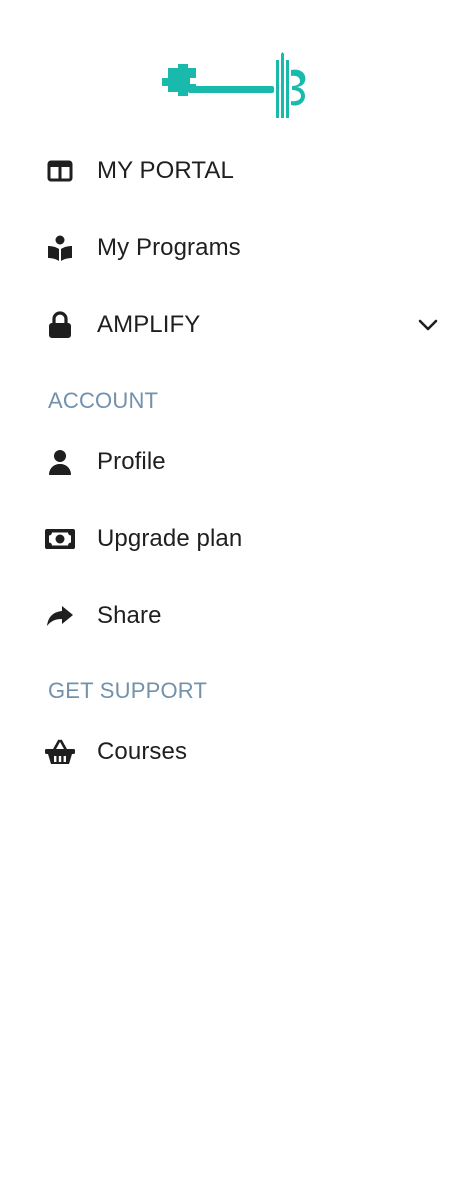 The width and height of the screenshot is (453, 1191). I want to click on nav-item-my-programs: My Programs, so click(242, 248).